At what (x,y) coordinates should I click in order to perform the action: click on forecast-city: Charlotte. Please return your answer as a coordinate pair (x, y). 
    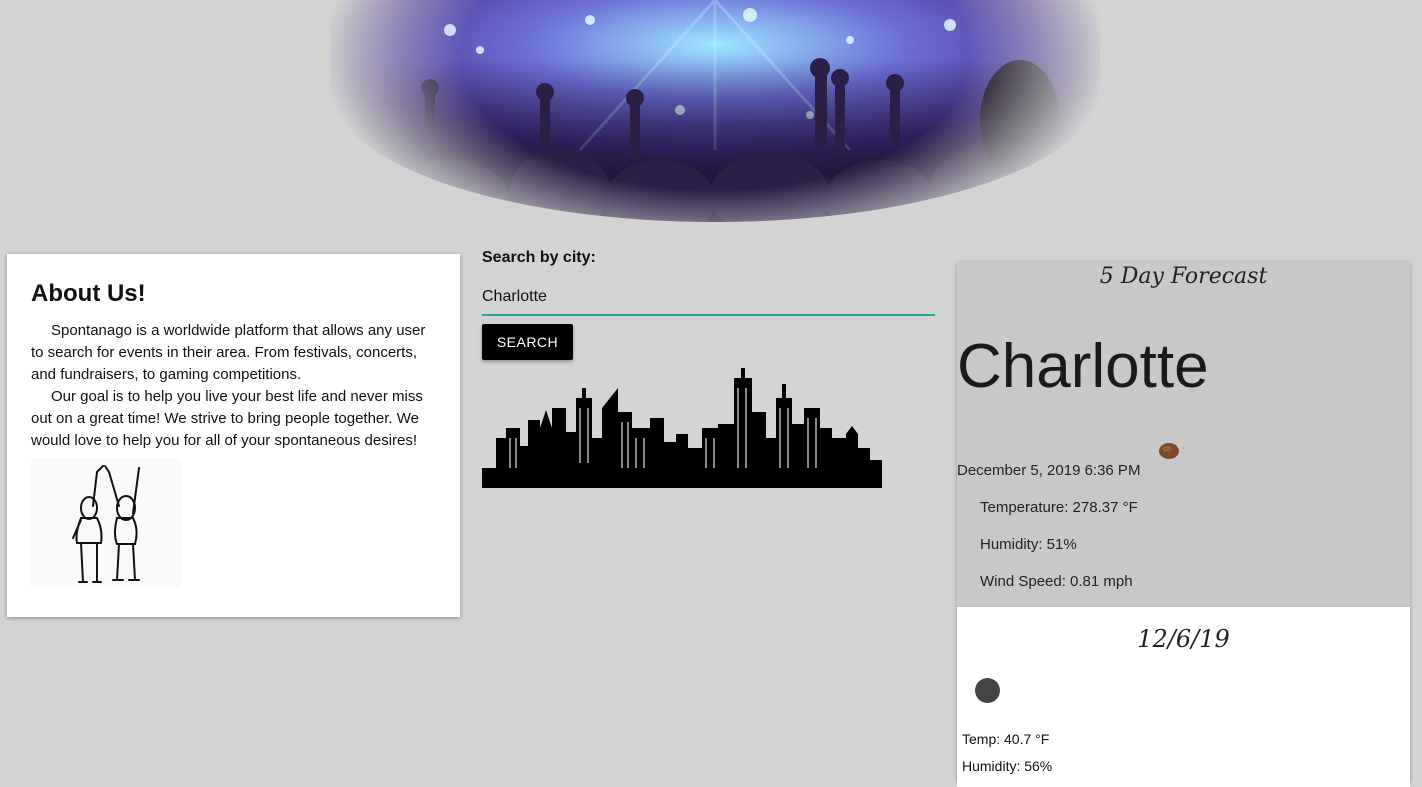
    Looking at the image, I should click on (1083, 366).